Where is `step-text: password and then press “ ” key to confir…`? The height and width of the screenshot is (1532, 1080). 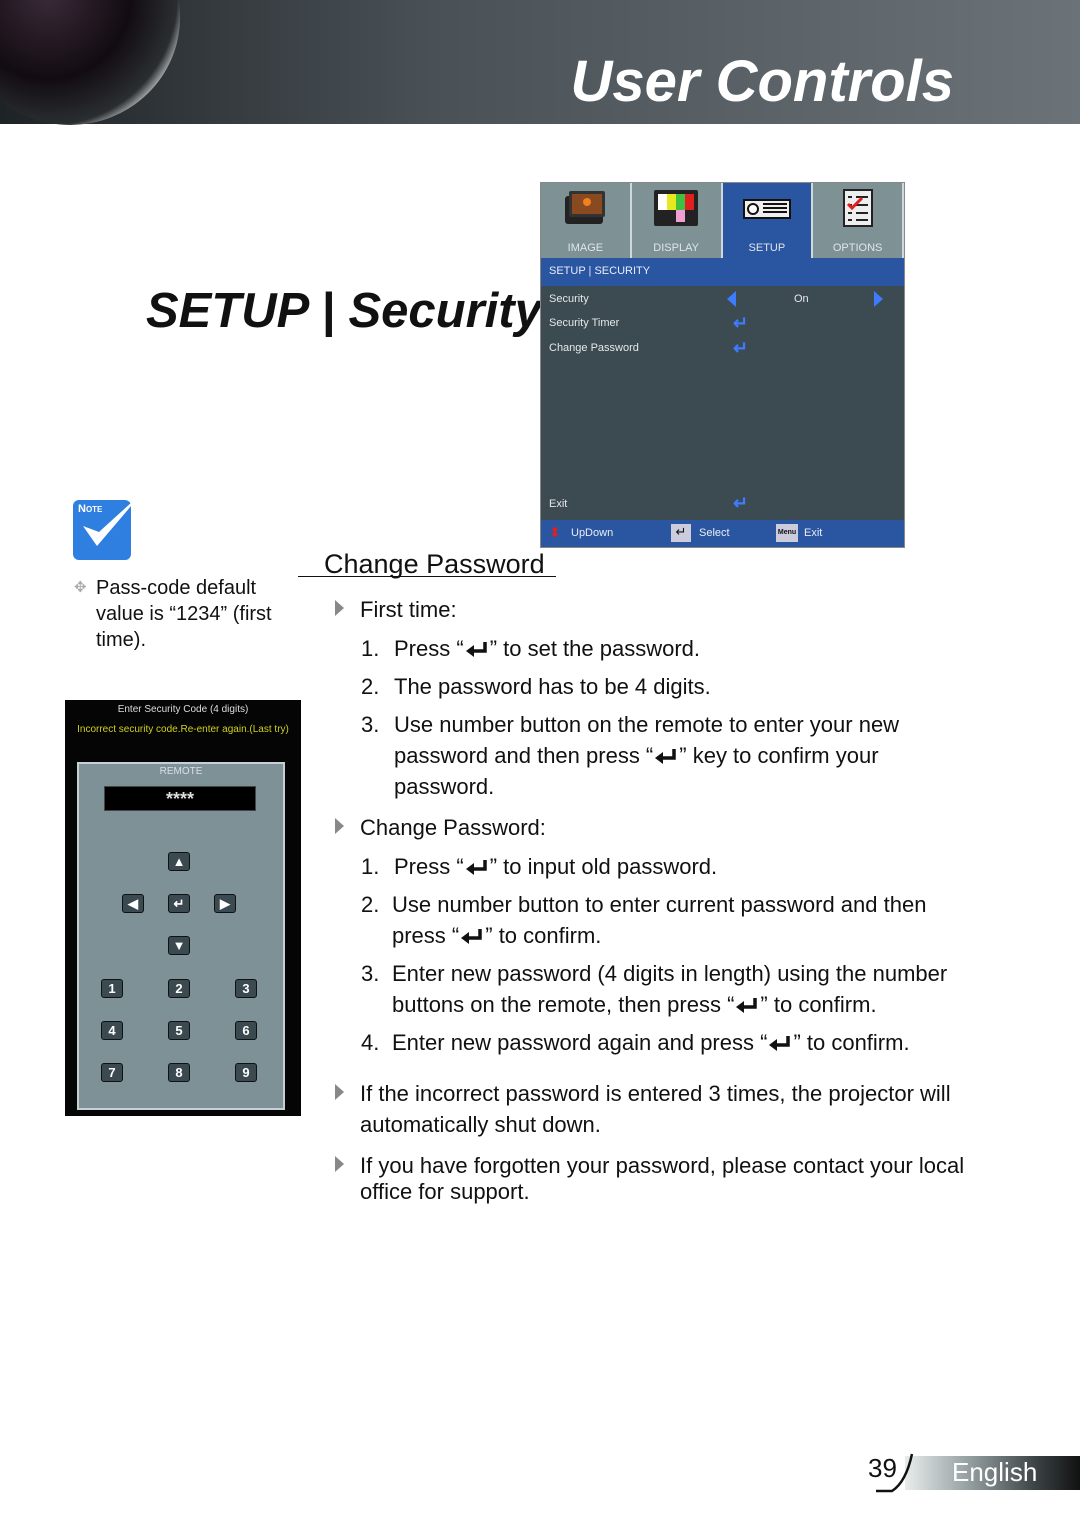
step-text: password and then press “ ” key to confir… is located at coordinates (636, 756).